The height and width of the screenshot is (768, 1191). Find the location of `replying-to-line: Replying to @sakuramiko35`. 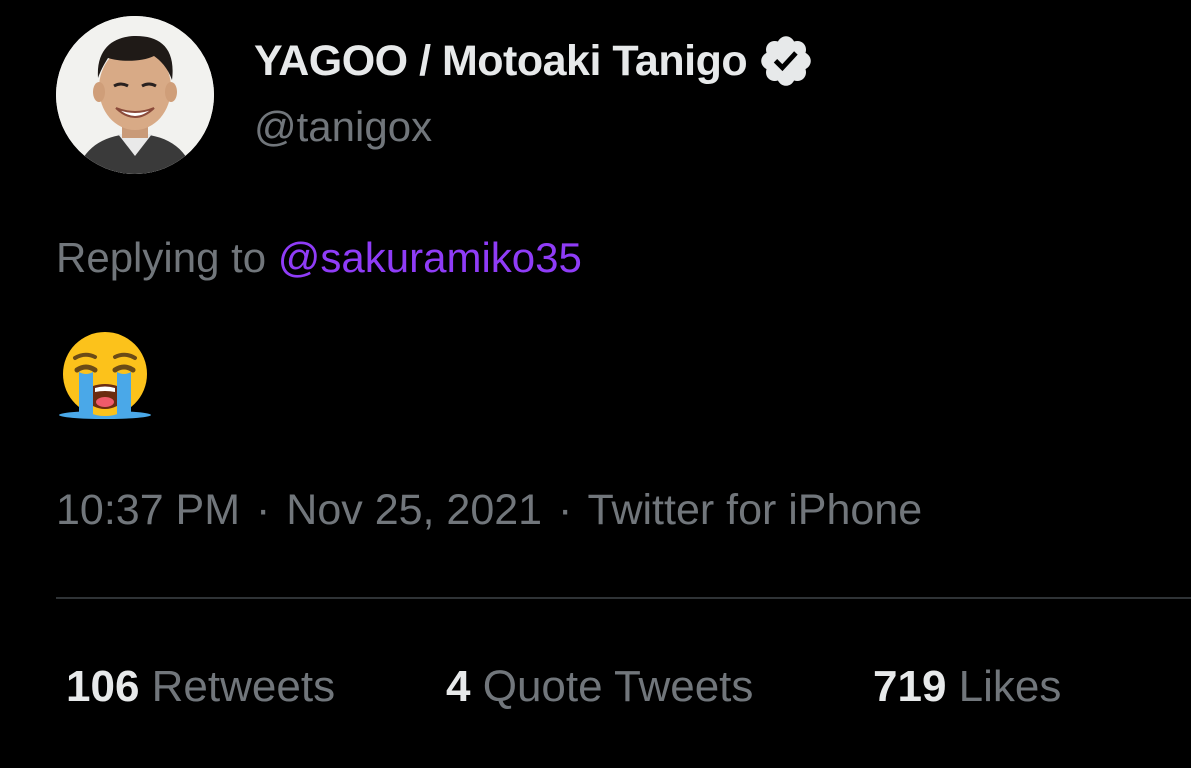

replying-to-line: Replying to @sakuramiko35 is located at coordinates (319, 258).